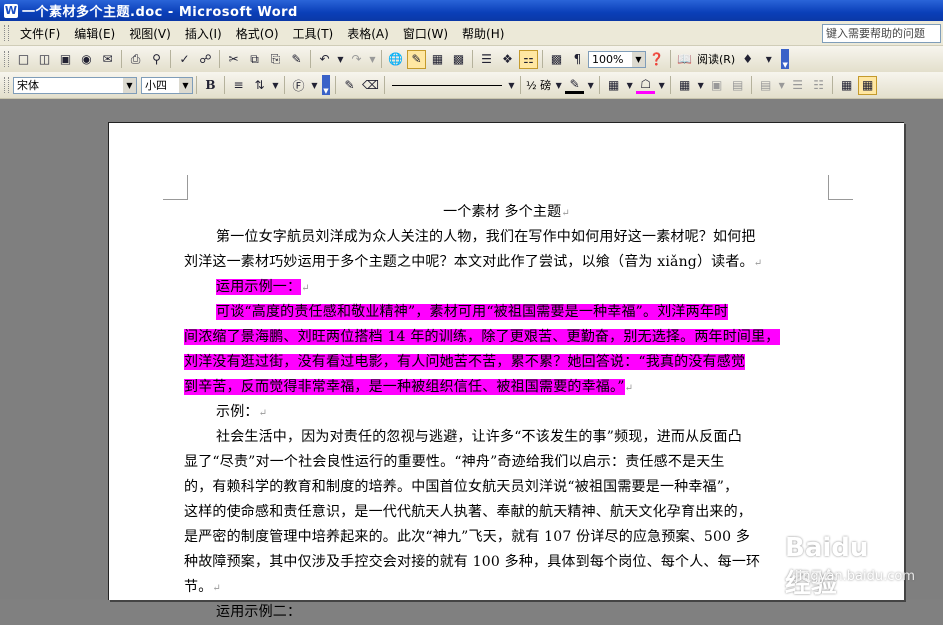  Describe the element at coordinates (150, 33) in the screenshot. I see `menu-view: 视图(V)` at that location.